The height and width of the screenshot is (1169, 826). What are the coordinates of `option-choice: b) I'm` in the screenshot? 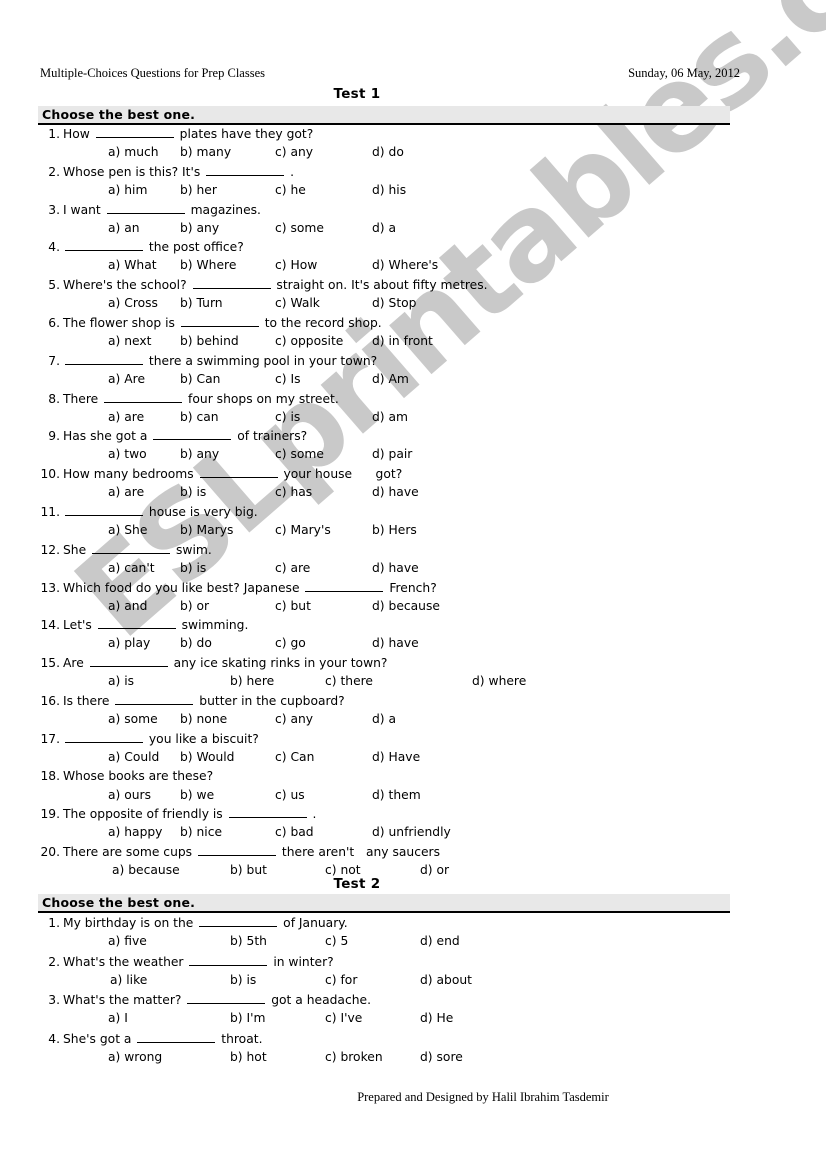 It's located at (248, 1018).